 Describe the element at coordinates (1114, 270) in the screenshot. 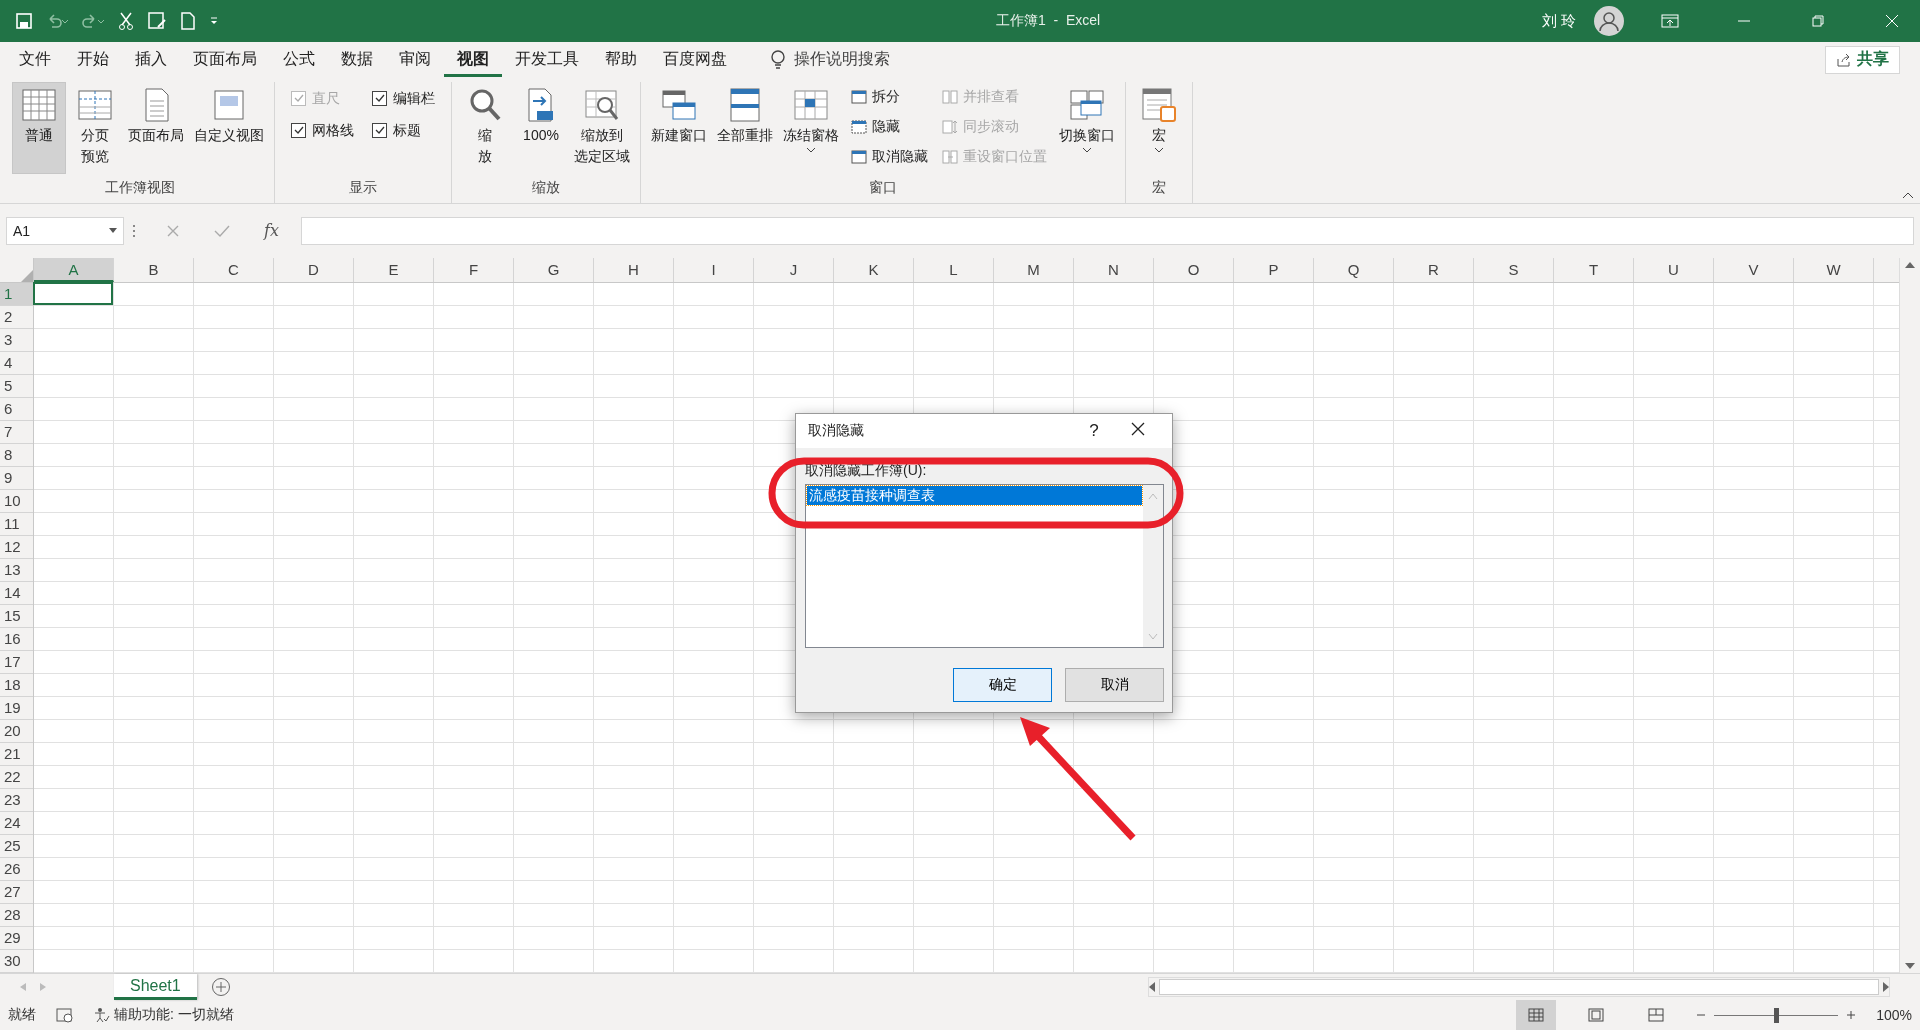

I see `column-header: N` at that location.